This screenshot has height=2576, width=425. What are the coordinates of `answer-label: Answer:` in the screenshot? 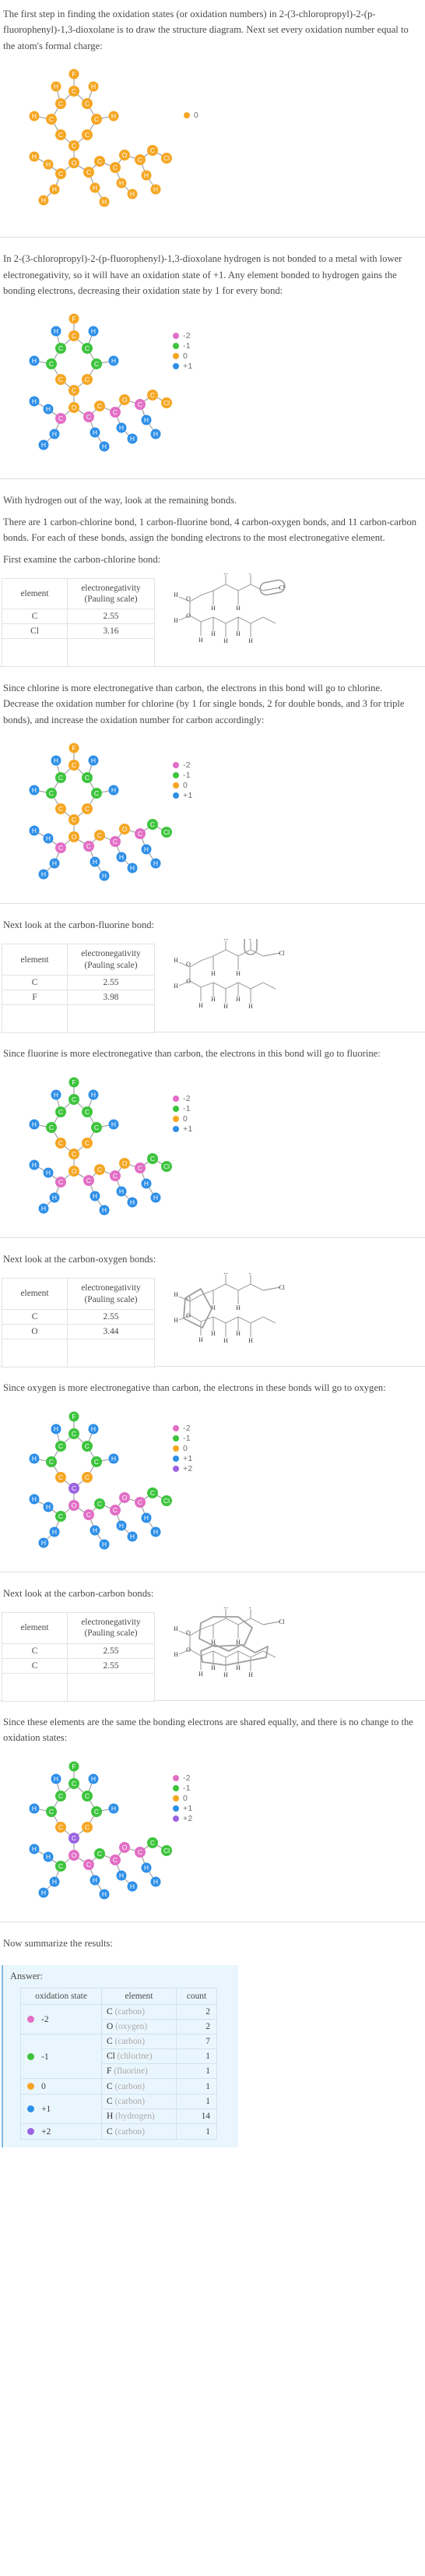 It's located at (27, 1976).